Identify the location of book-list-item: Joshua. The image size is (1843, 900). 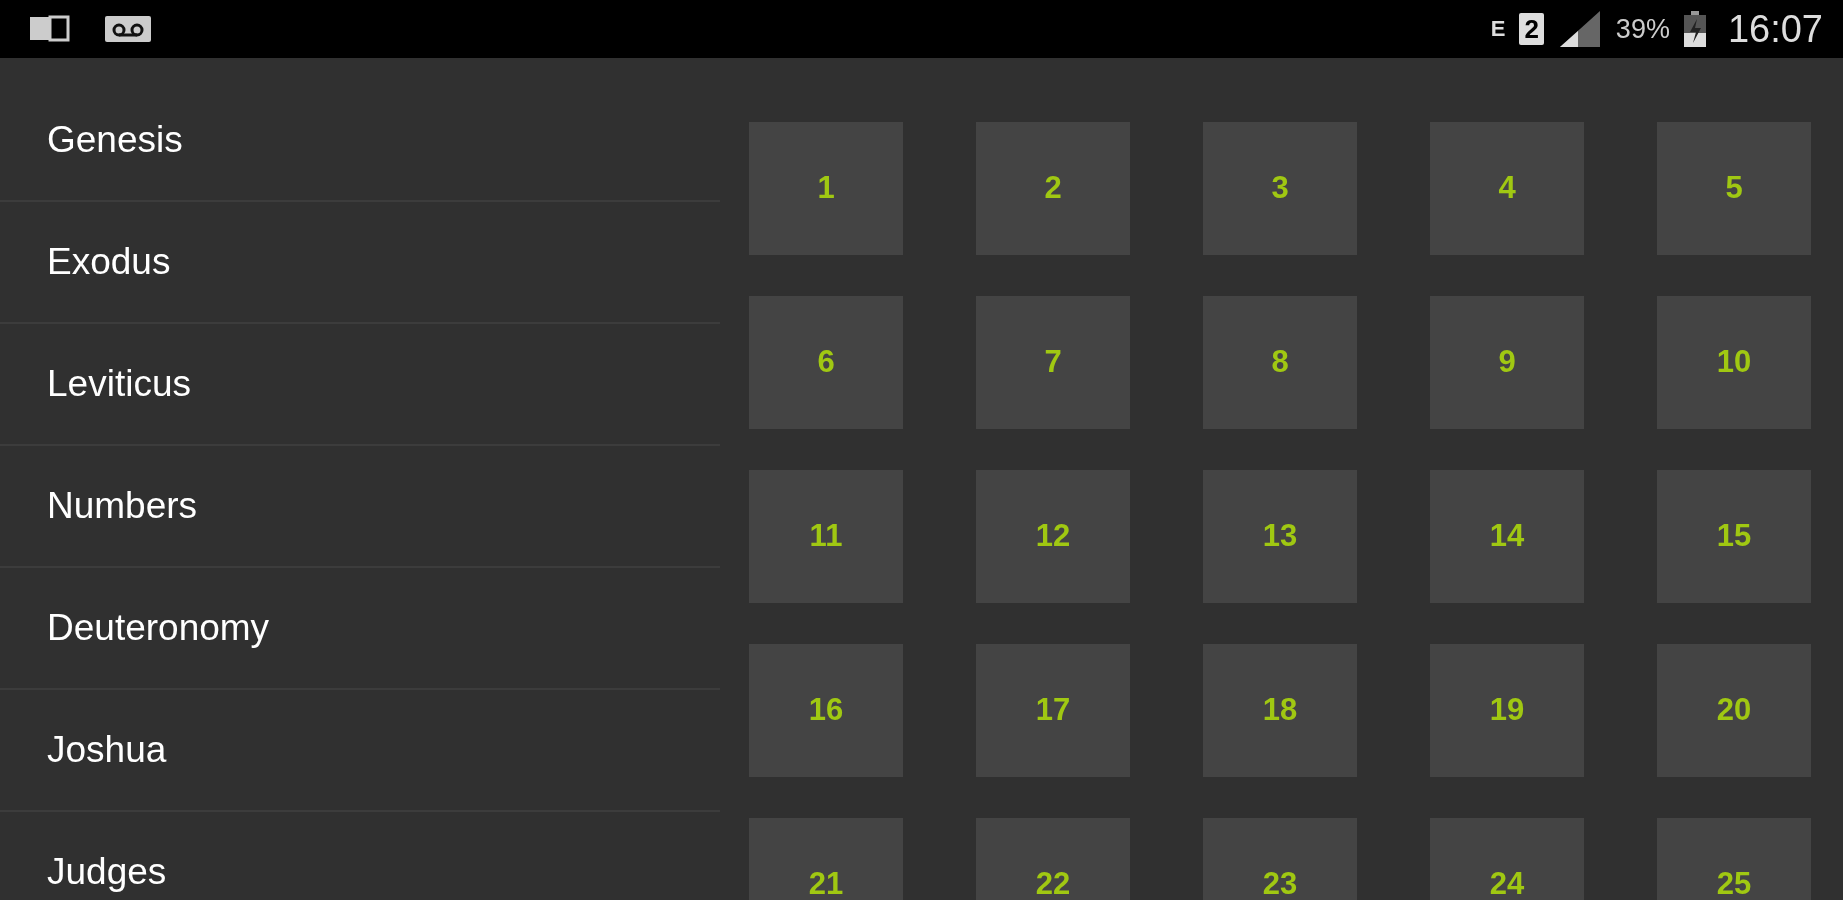
(360, 751).